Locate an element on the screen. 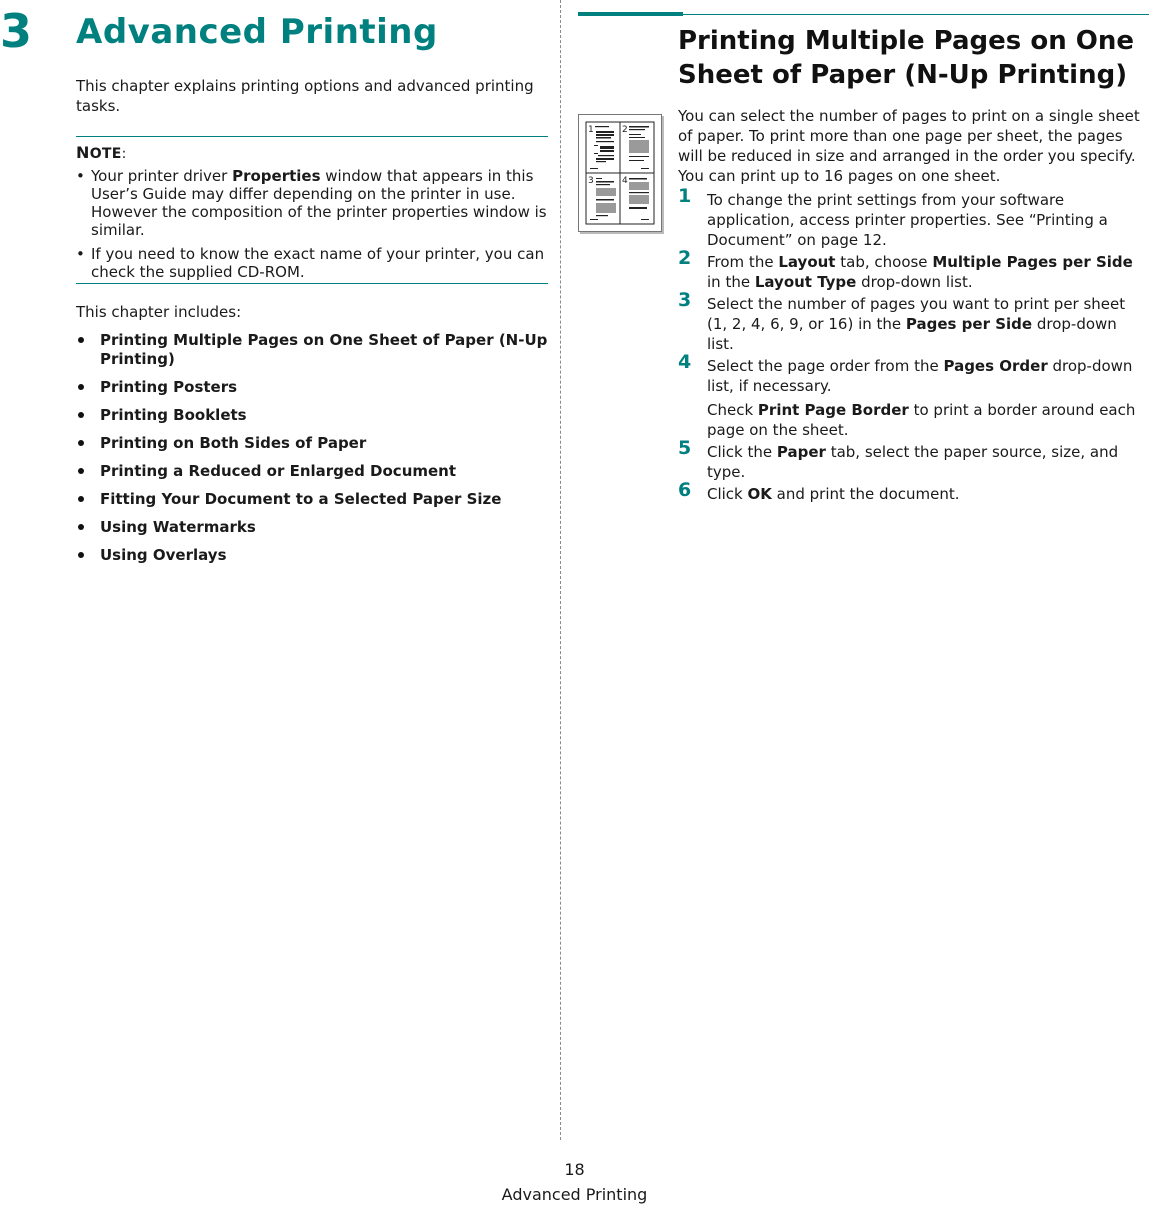 The width and height of the screenshot is (1149, 1206). step-number: 2 is located at coordinates (685, 258).